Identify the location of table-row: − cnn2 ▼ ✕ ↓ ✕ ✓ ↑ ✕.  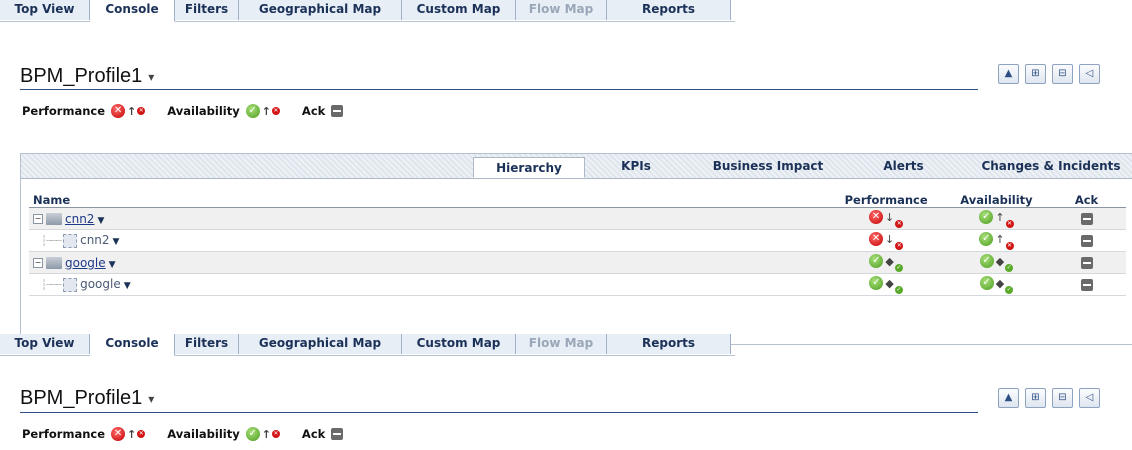
(577, 218).